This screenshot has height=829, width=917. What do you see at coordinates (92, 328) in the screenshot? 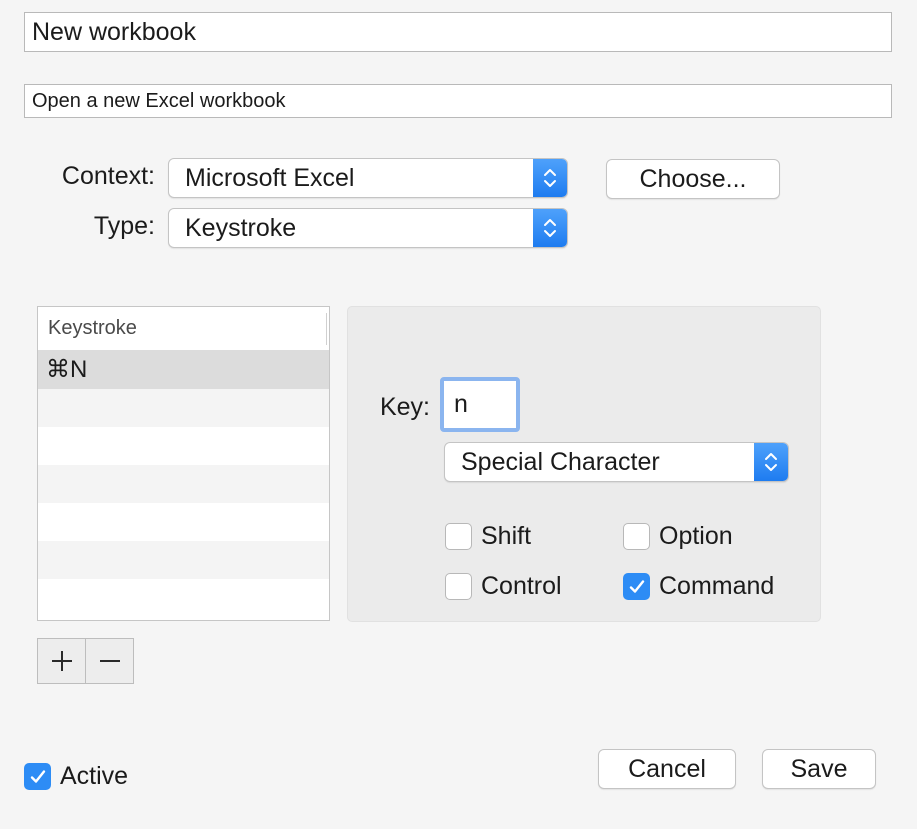
I see `table-header-keystroke: Keystroke` at bounding box center [92, 328].